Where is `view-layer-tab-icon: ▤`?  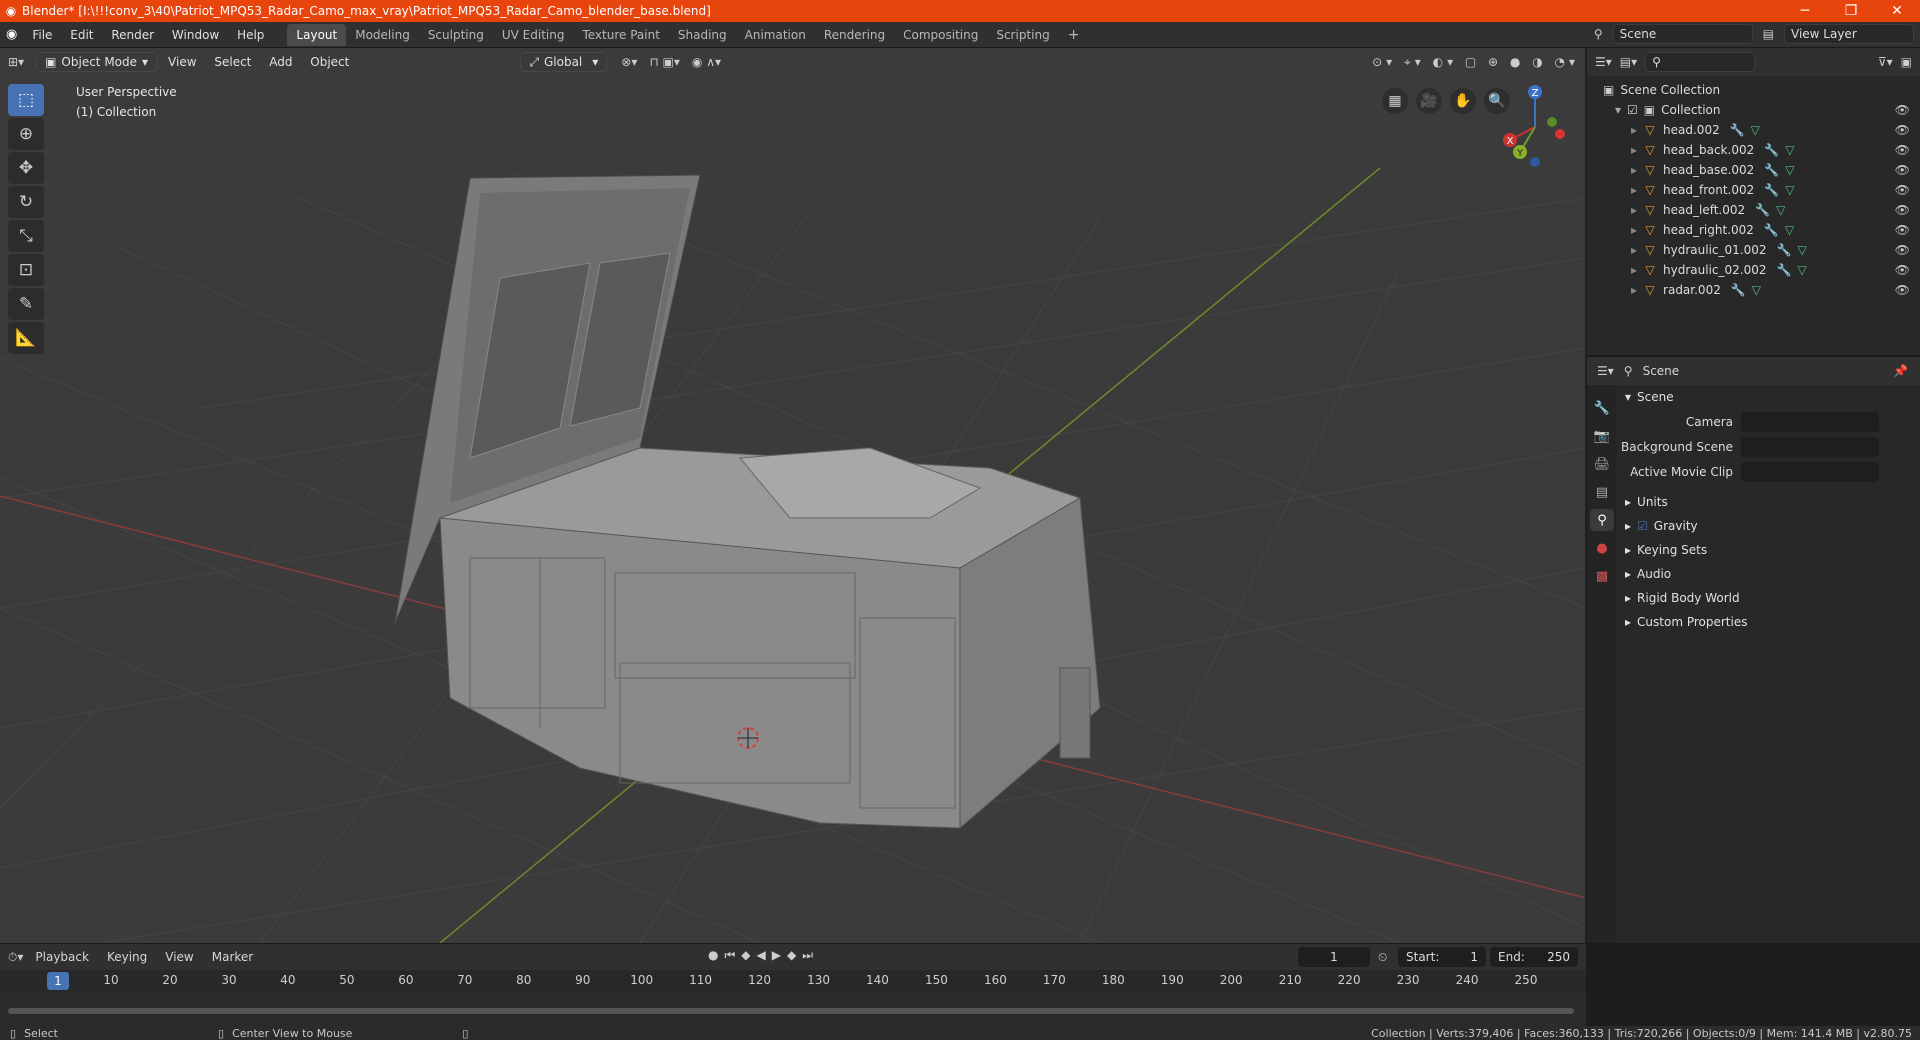 view-layer-tab-icon: ▤ is located at coordinates (1602, 492).